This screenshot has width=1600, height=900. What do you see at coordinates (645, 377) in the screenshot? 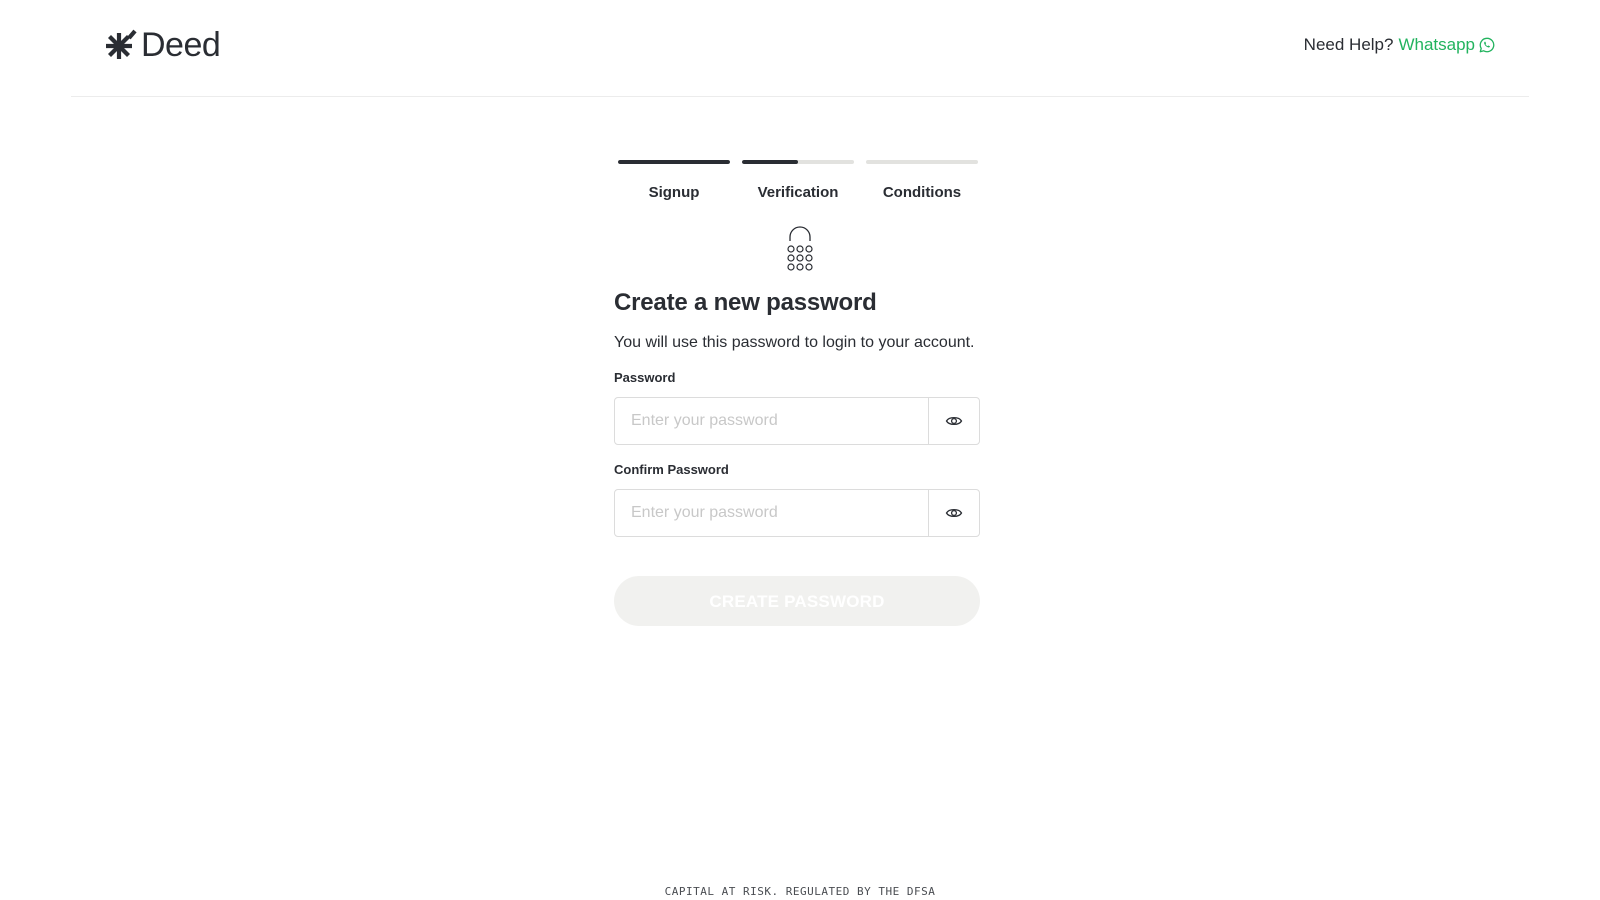
I see `password-label: Password` at bounding box center [645, 377].